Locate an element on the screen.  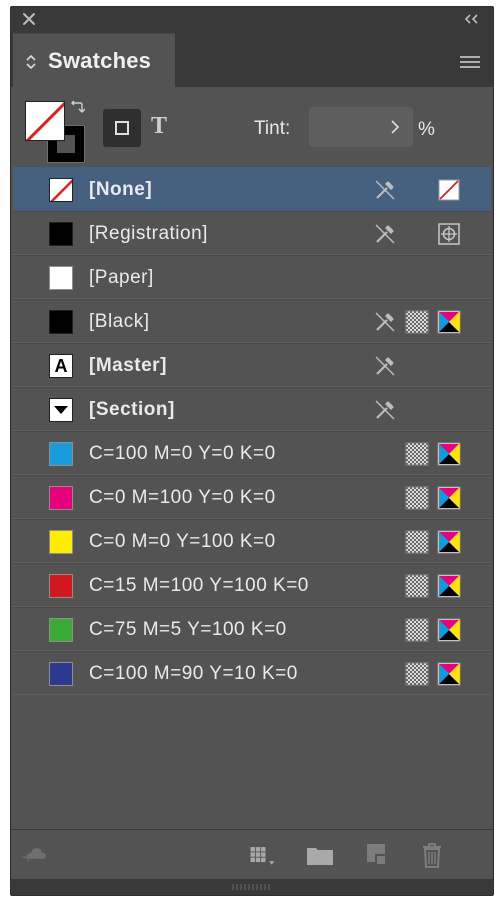
panel-tabstrip: Swatches is located at coordinates (252, 60).